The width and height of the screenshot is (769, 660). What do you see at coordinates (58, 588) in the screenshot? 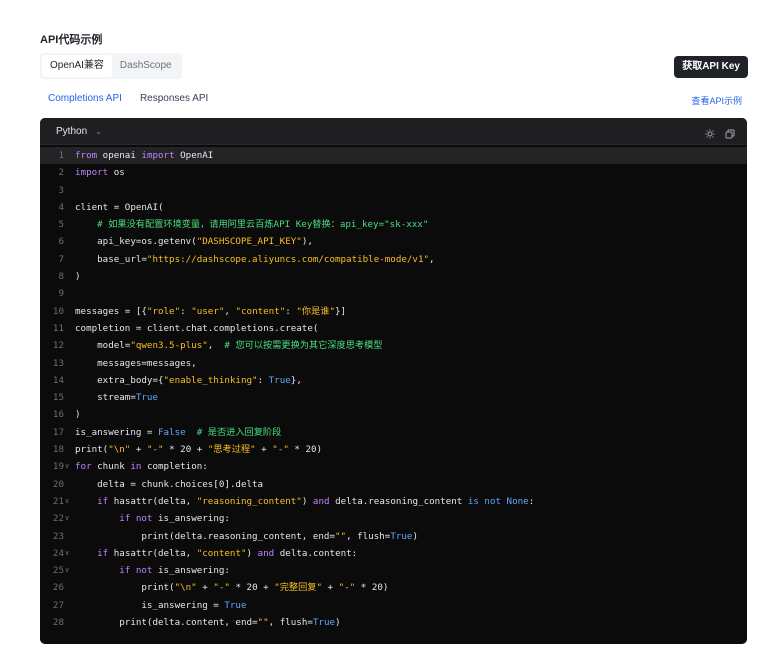
I see `line-number: 26` at bounding box center [58, 588].